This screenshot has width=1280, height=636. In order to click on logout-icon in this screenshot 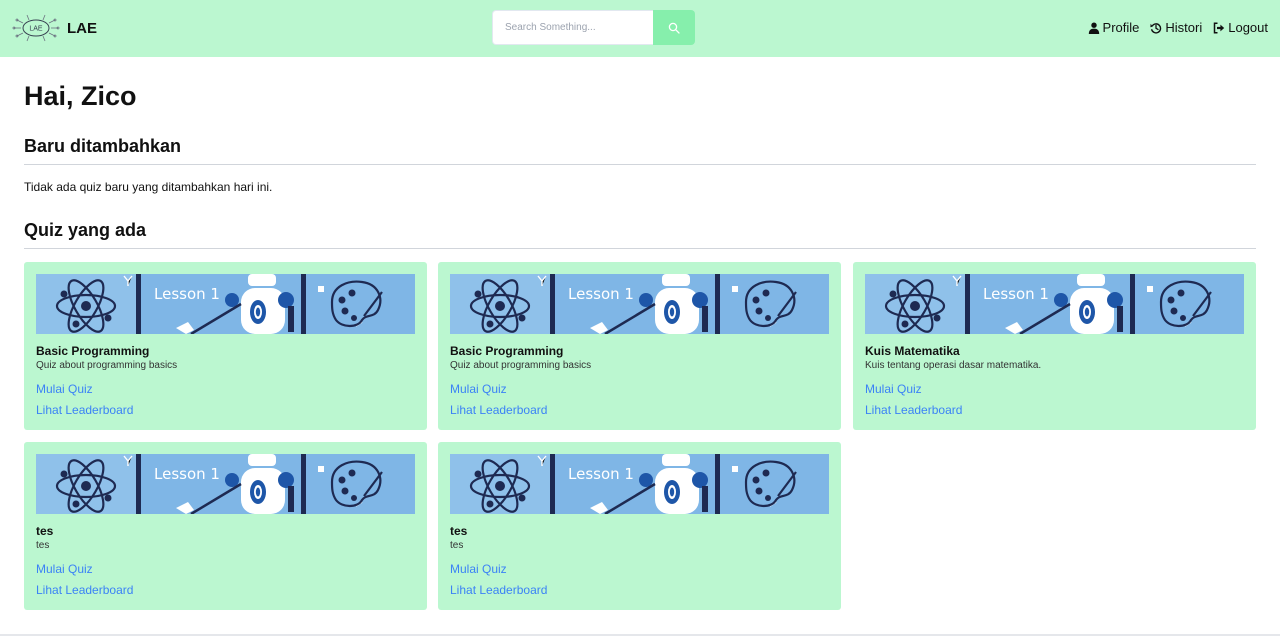, I will do `click(1219, 27)`.